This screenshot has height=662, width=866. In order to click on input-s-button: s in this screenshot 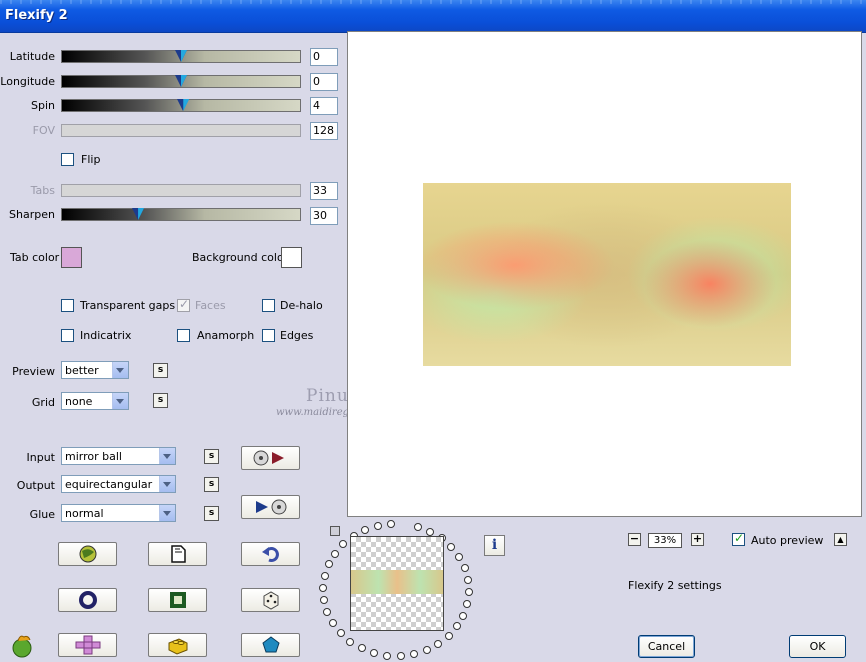, I will do `click(211, 456)`.